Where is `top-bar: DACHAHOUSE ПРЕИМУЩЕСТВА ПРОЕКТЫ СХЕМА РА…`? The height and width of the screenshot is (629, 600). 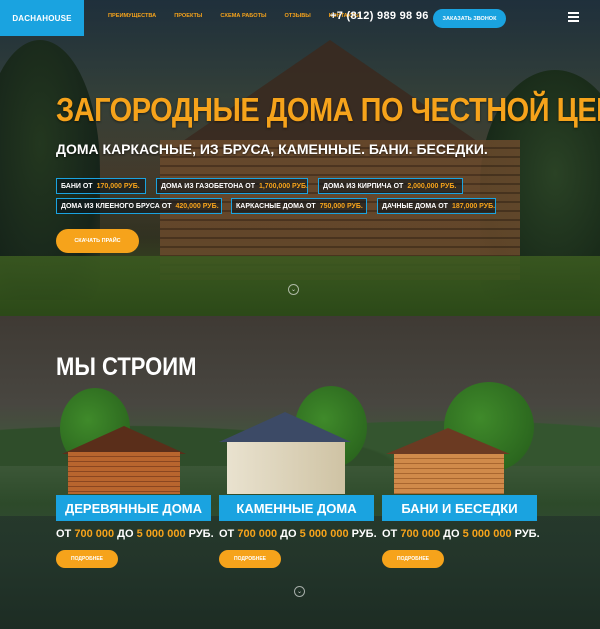
top-bar: DACHAHOUSE ПРЕИМУЩЕСТВА ПРОЕКТЫ СХЕМА РА… is located at coordinates (300, 18).